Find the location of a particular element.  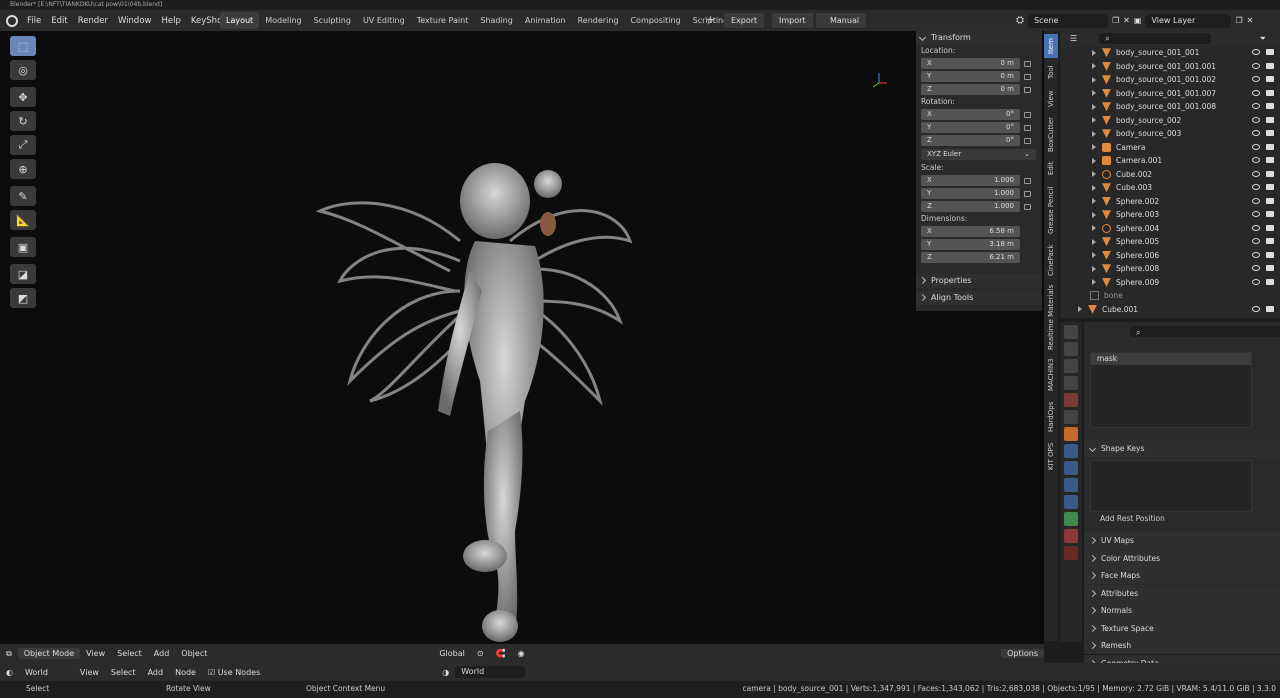

outliner-item: Cube.002 is located at coordinates (1170, 175).